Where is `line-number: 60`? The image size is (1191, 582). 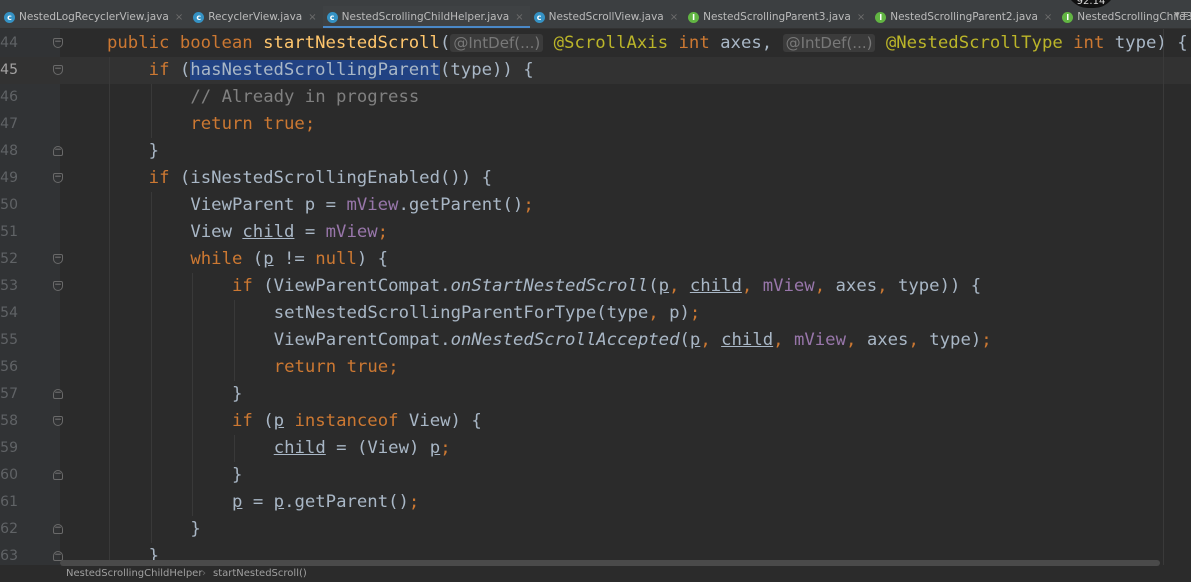
line-number: 60 is located at coordinates (9, 475).